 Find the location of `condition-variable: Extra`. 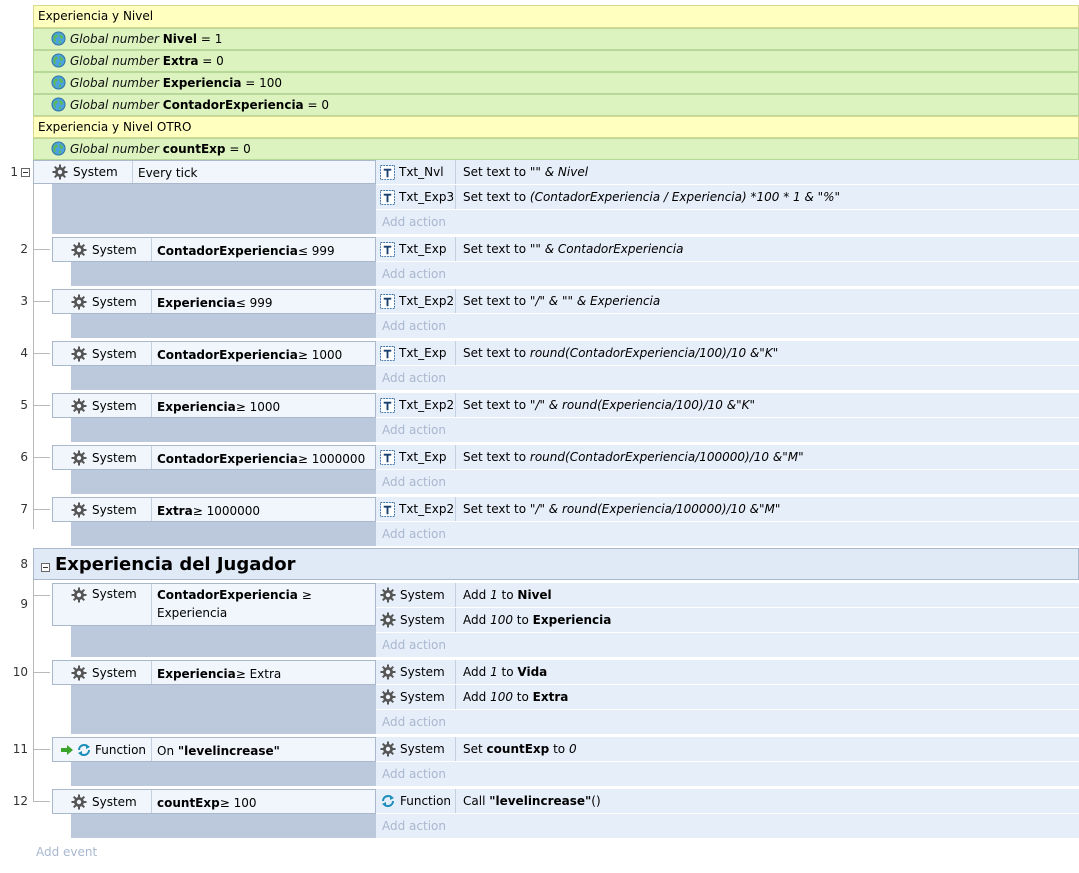

condition-variable: Extra is located at coordinates (175, 510).